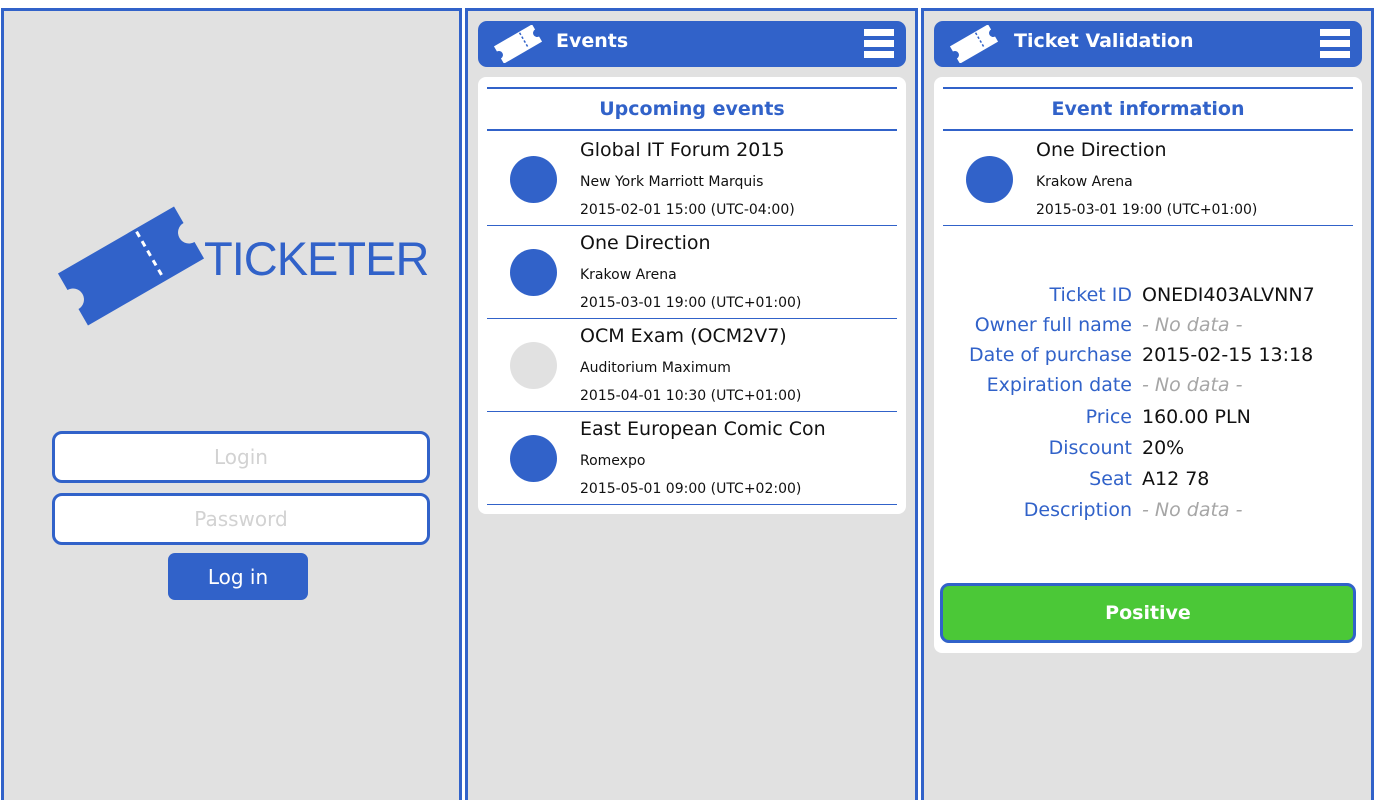 The height and width of the screenshot is (800, 1378). Describe the element at coordinates (1176, 479) in the screenshot. I see `detail-value: A12 78` at that location.